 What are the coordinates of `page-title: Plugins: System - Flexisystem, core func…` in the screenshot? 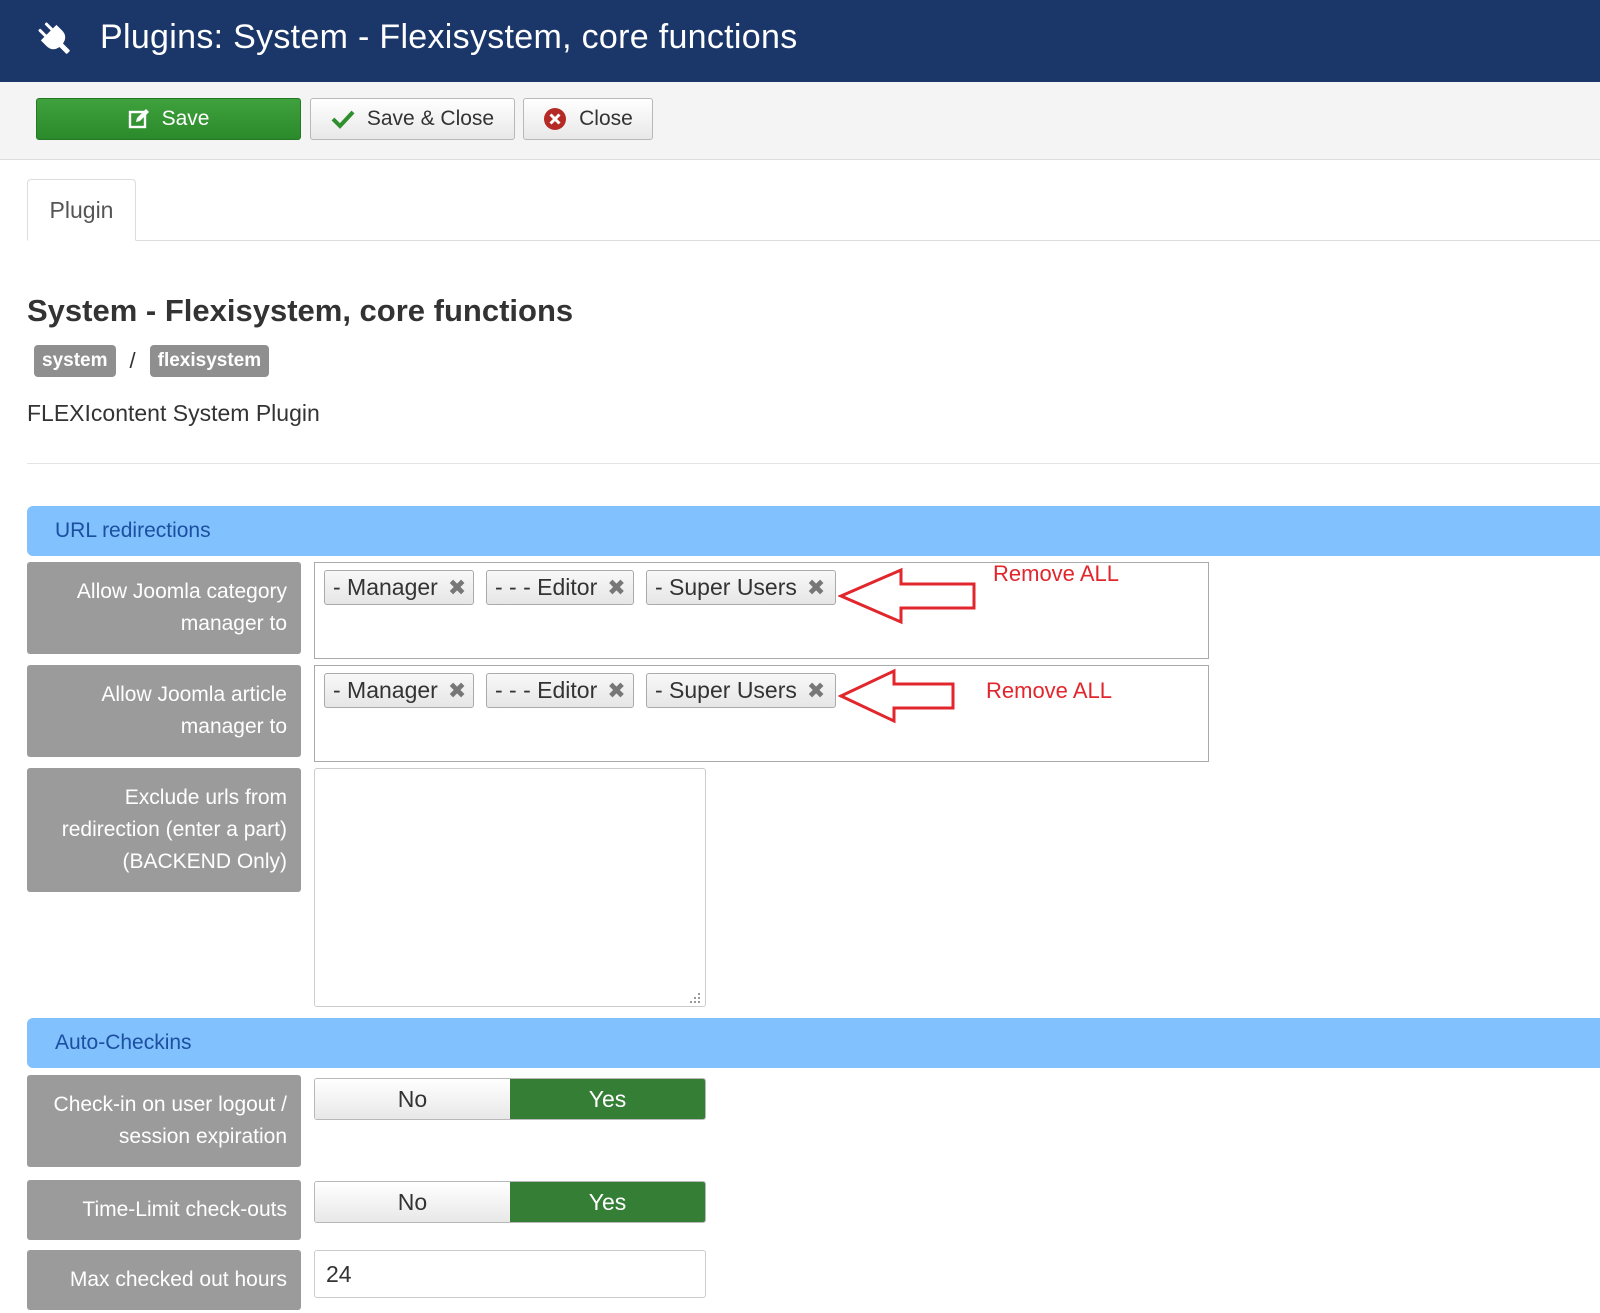 It's located at (449, 37).